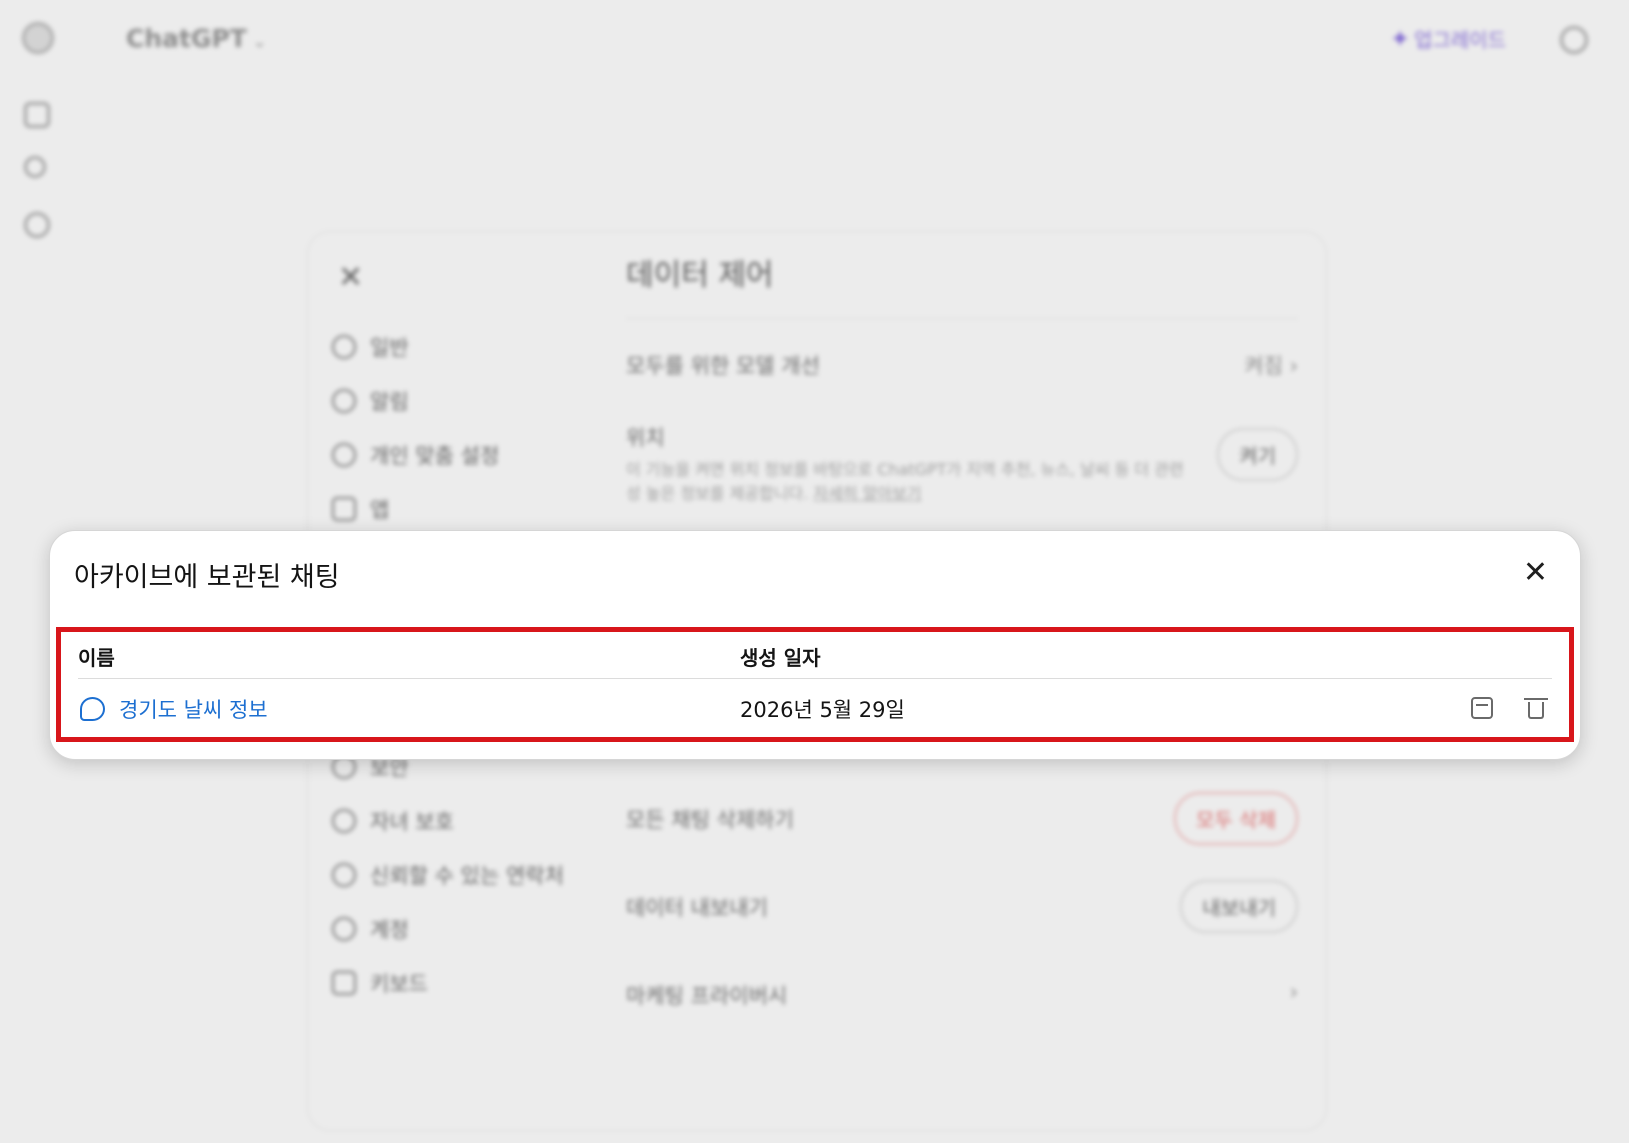 The height and width of the screenshot is (1143, 1629). I want to click on table-row: 경기도 날씨 정보 2026년 5월 29일, so click(815, 709).